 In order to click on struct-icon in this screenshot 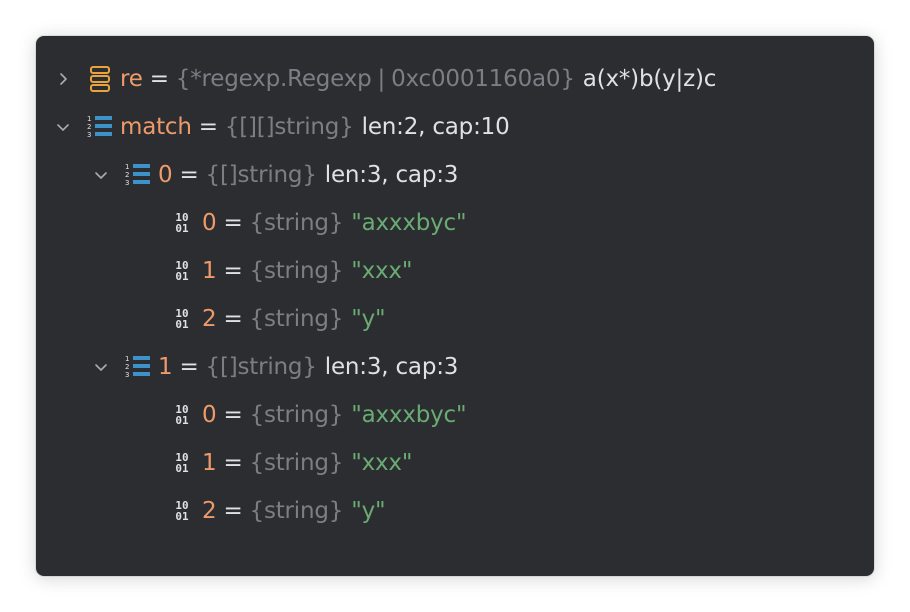, I will do `click(100, 79)`.